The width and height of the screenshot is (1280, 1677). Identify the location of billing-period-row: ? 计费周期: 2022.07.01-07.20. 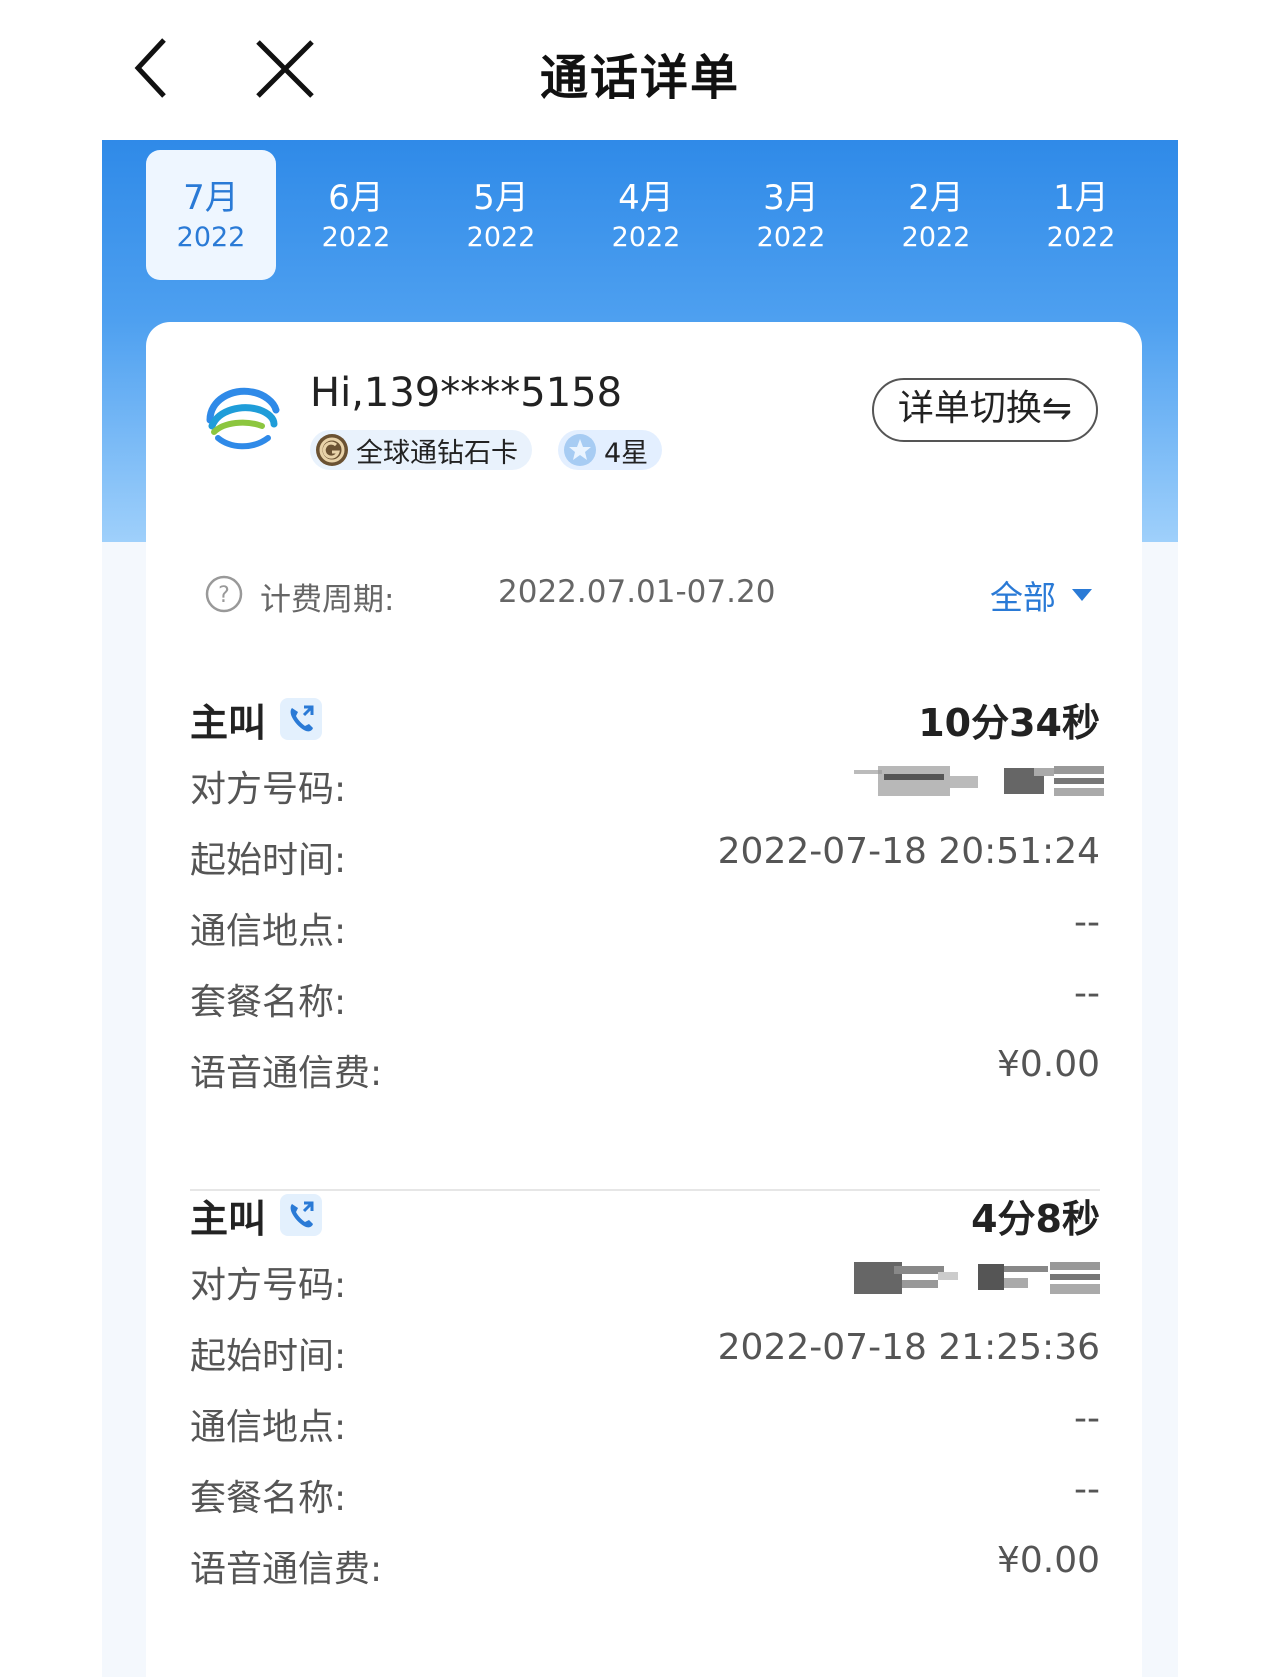
(654, 595).